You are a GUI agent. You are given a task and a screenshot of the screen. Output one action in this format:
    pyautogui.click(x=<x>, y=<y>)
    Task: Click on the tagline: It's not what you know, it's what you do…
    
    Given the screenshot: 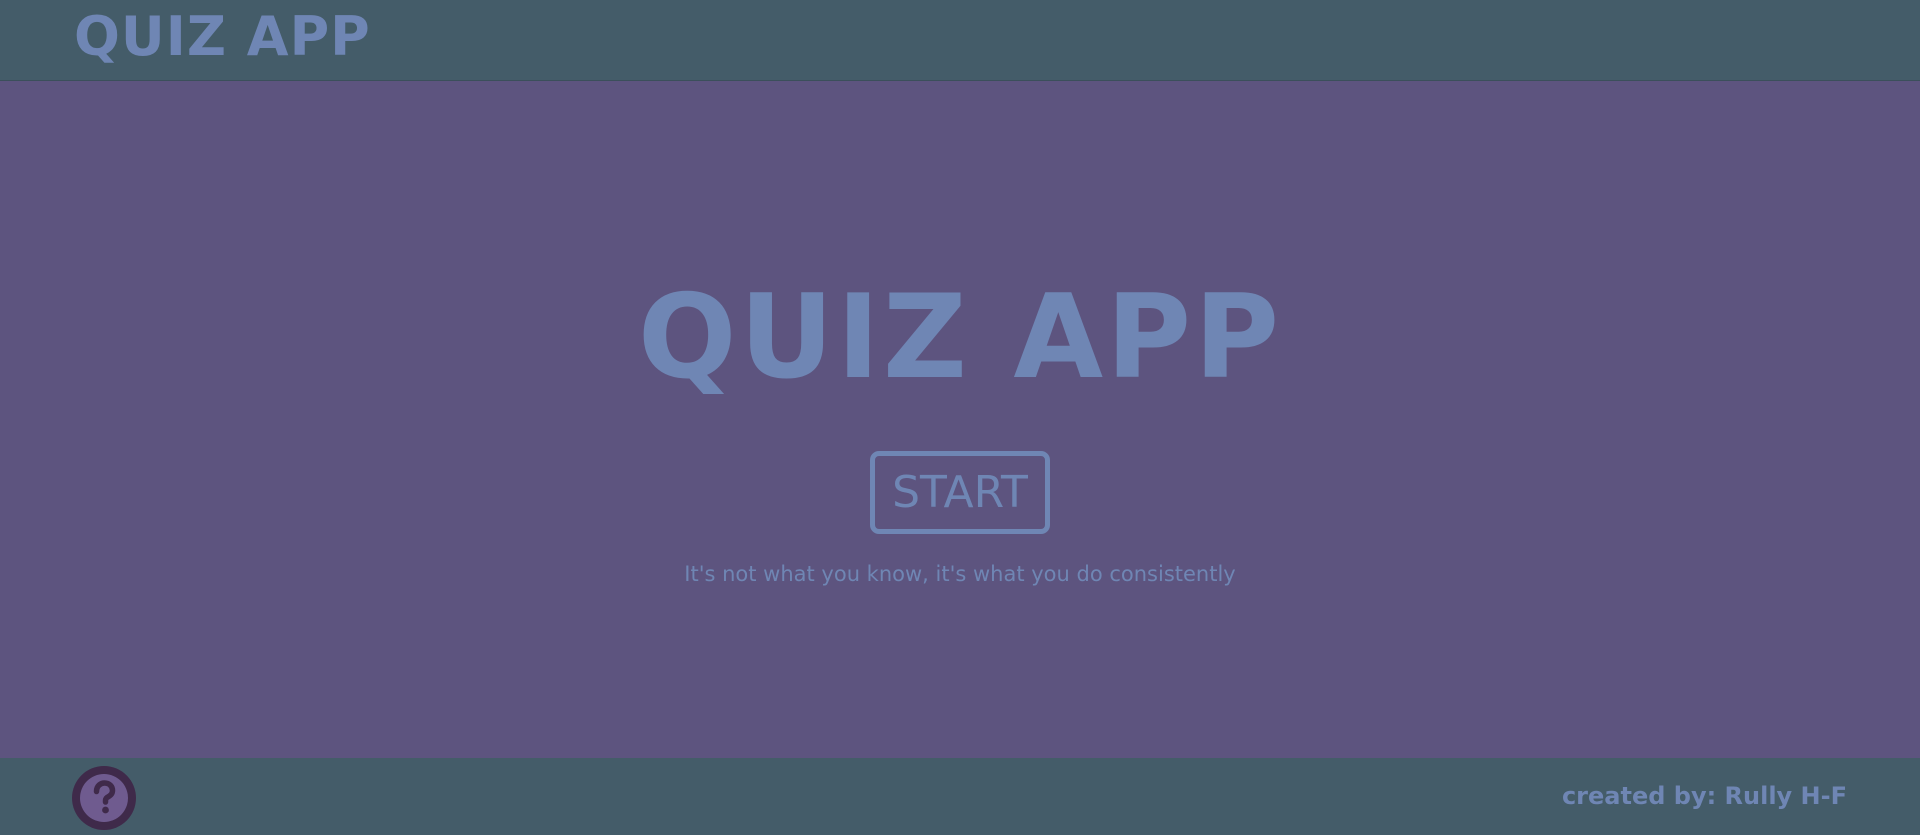 What is the action you would take?
    pyautogui.click(x=960, y=574)
    